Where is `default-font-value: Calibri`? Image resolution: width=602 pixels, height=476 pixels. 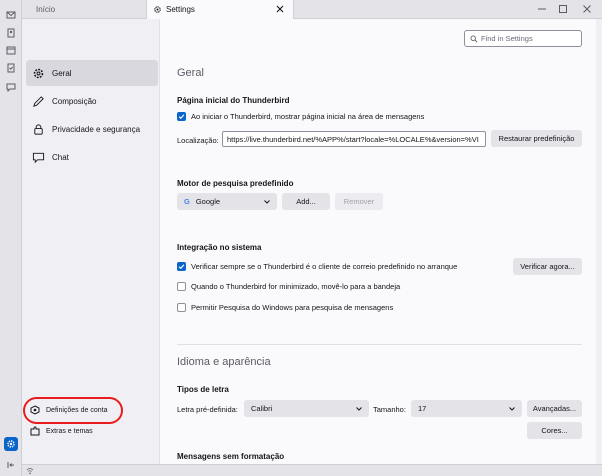 default-font-value: Calibri is located at coordinates (262, 408).